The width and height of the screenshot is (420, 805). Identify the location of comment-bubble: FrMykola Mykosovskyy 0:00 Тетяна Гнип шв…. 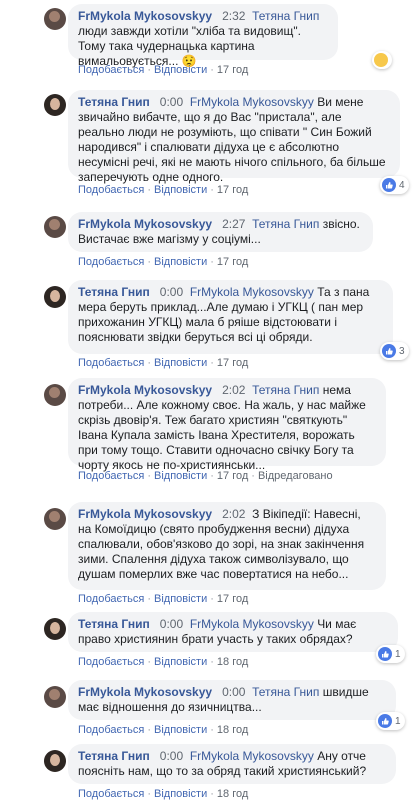
(232, 700).